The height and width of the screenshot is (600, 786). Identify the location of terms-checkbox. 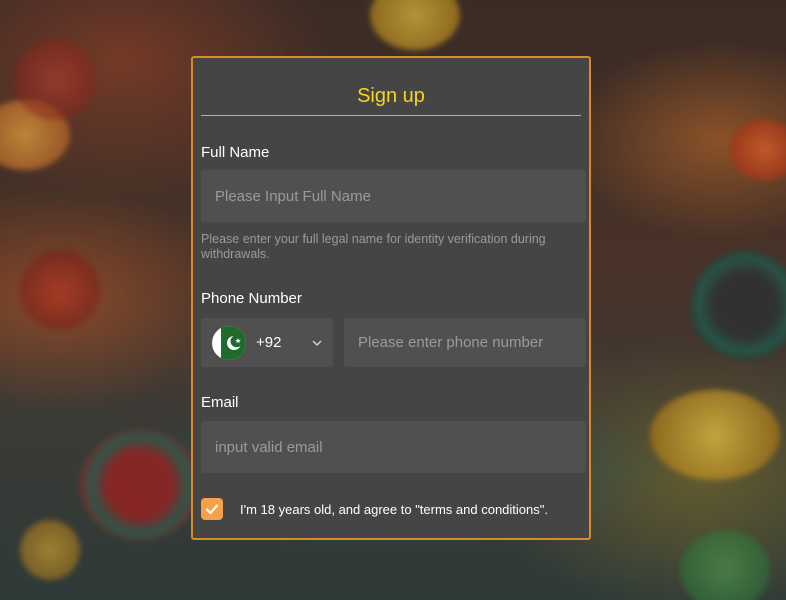
(212, 509).